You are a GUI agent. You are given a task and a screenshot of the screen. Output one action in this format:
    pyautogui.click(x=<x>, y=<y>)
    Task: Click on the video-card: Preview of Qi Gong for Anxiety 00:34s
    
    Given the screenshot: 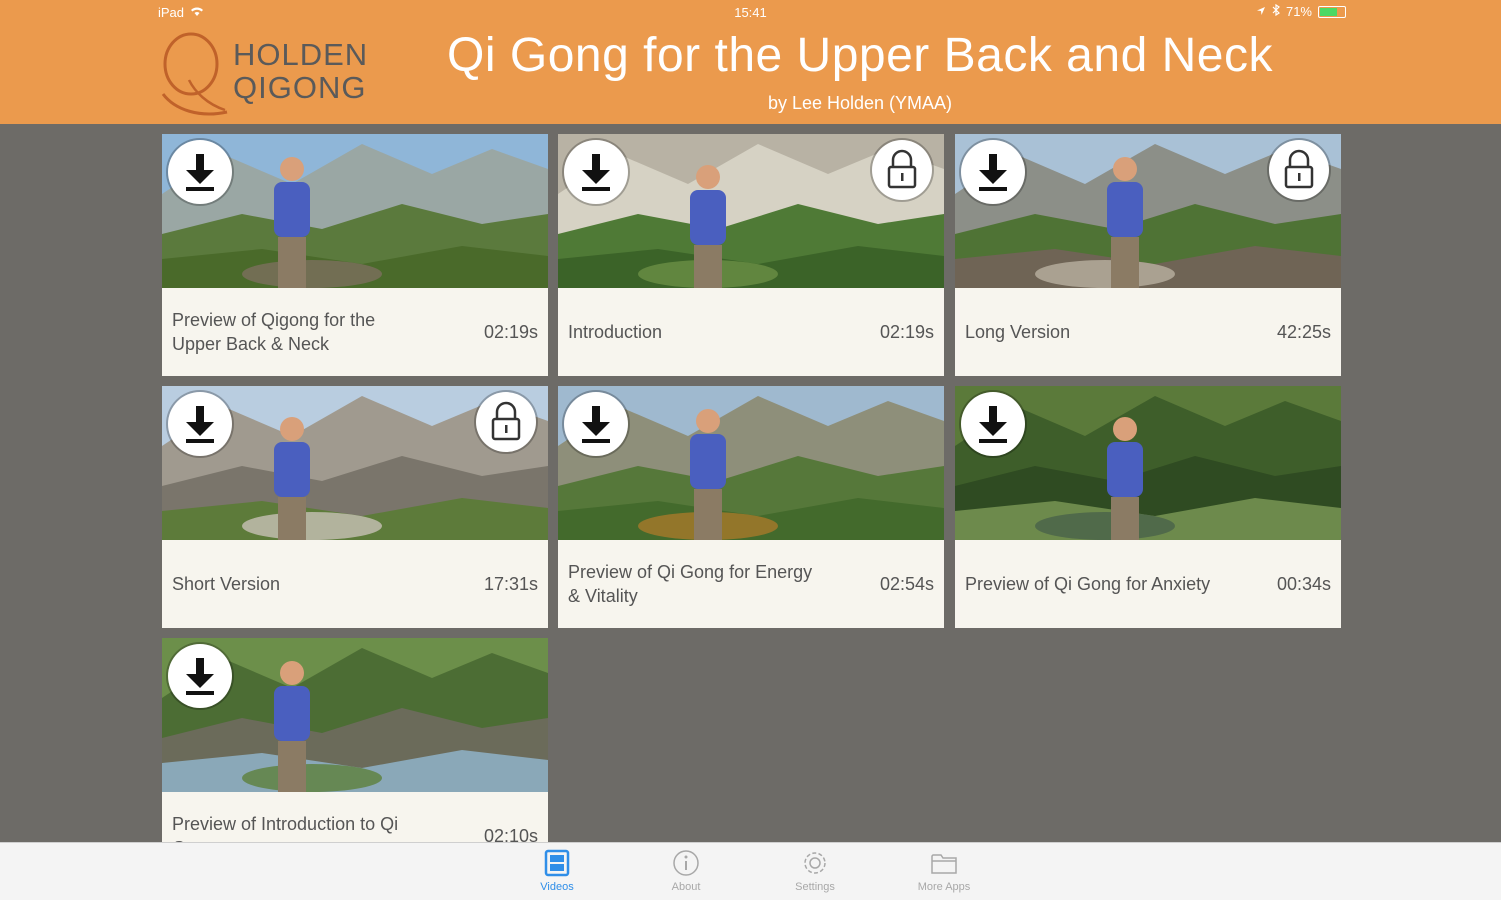 What is the action you would take?
    pyautogui.click(x=1148, y=507)
    